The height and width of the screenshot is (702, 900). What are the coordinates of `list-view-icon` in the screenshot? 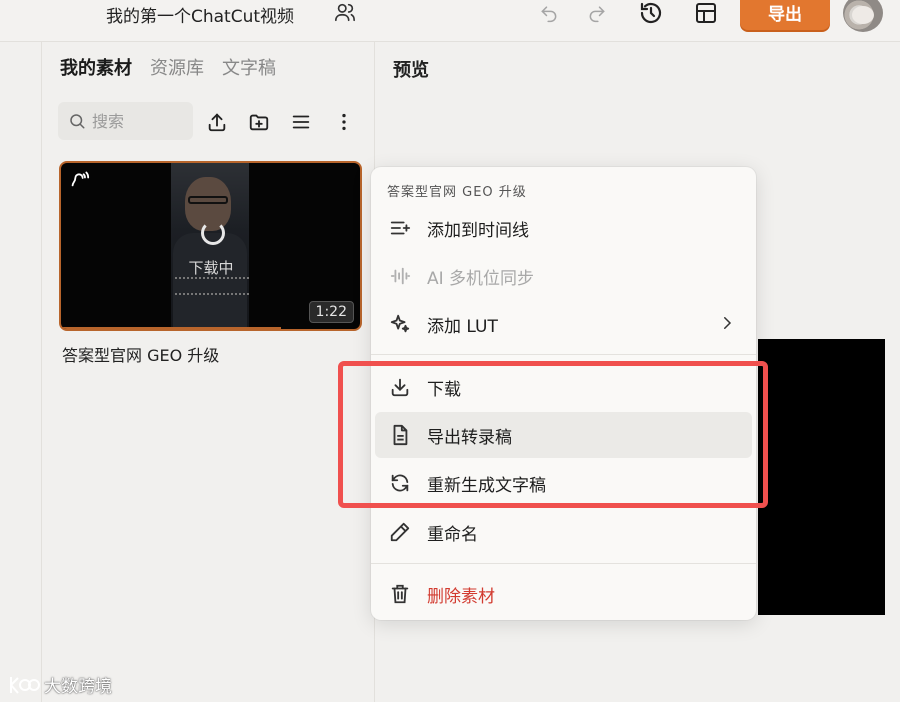 It's located at (301, 122).